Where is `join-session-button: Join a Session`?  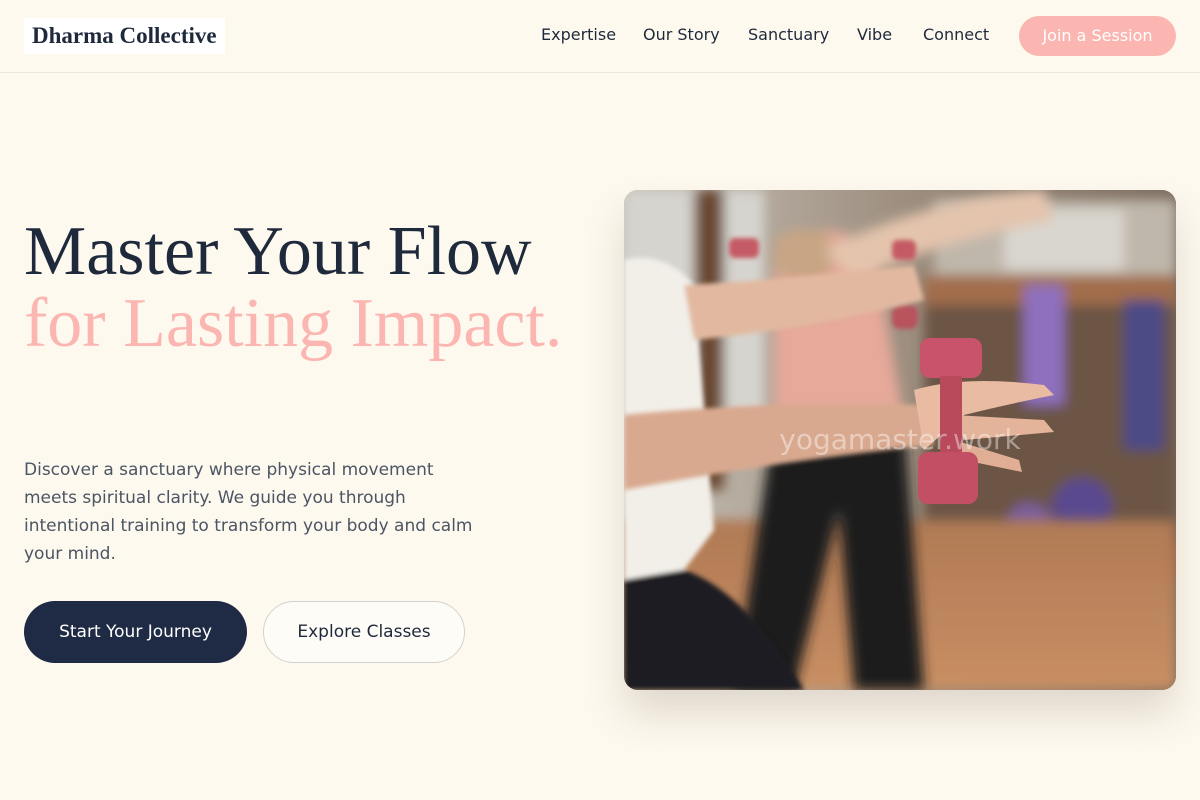 join-session-button: Join a Session is located at coordinates (1097, 36).